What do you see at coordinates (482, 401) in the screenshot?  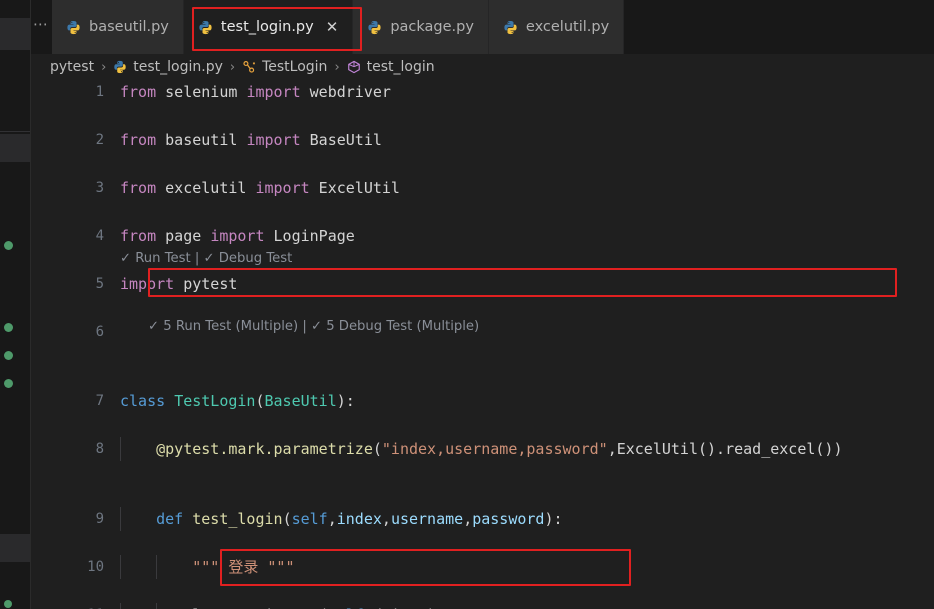 I see `code-line: 7 class TestLogin(BaseUtil):` at bounding box center [482, 401].